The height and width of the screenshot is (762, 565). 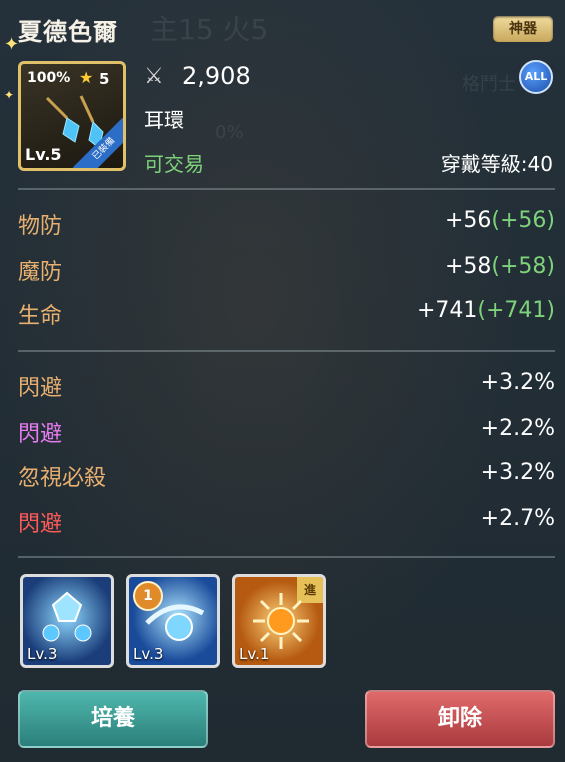 What do you see at coordinates (40, 316) in the screenshot?
I see `stat-name: 生命` at bounding box center [40, 316].